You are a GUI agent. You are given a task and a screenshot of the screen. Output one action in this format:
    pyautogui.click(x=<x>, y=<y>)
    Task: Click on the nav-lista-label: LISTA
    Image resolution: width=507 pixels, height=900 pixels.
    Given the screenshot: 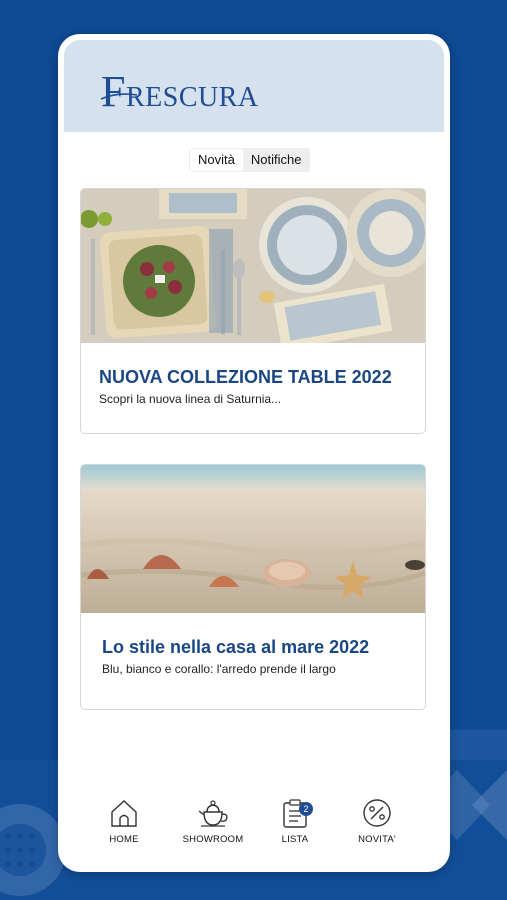 What is the action you would take?
    pyautogui.click(x=295, y=839)
    